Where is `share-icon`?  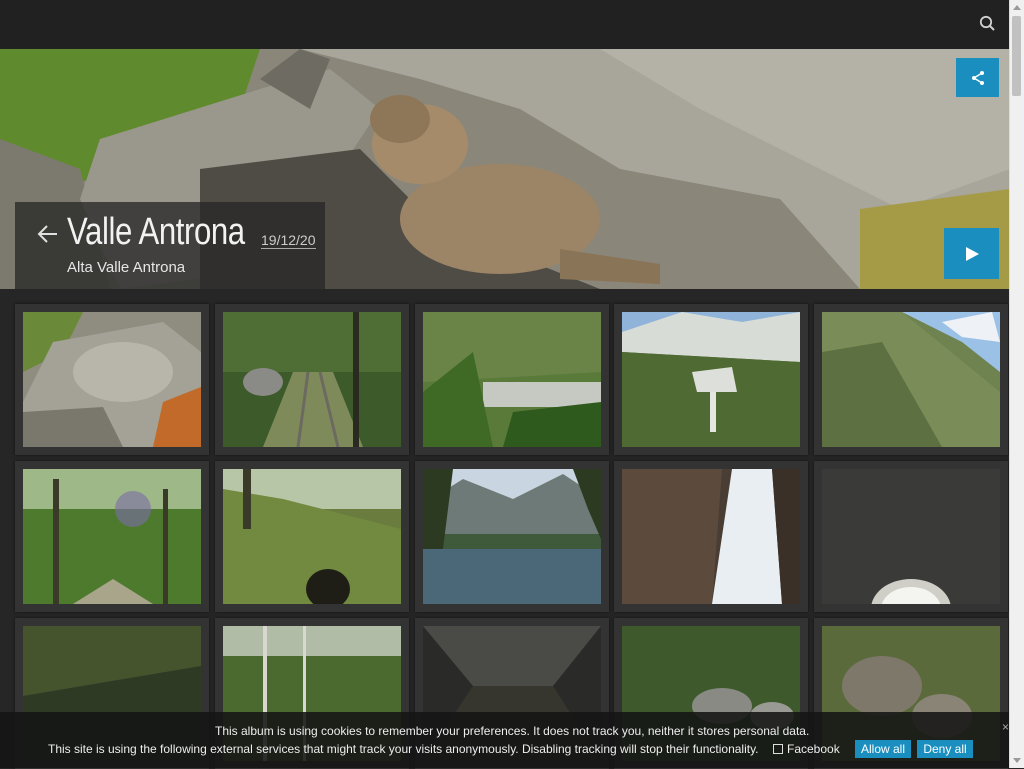 share-icon is located at coordinates (977, 77).